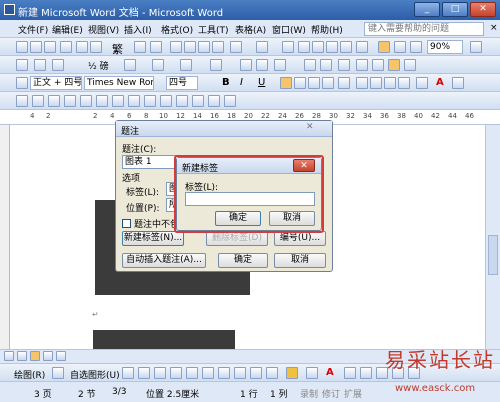  Describe the element at coordinates (35, 356) in the screenshot. I see `print-view-icon` at that location.